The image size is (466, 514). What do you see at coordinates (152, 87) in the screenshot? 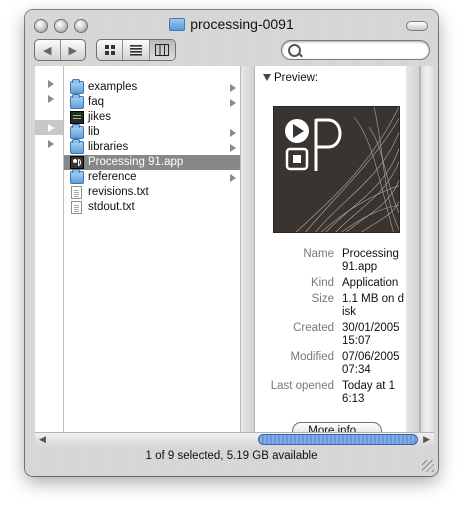
I see `list-item: examples` at bounding box center [152, 87].